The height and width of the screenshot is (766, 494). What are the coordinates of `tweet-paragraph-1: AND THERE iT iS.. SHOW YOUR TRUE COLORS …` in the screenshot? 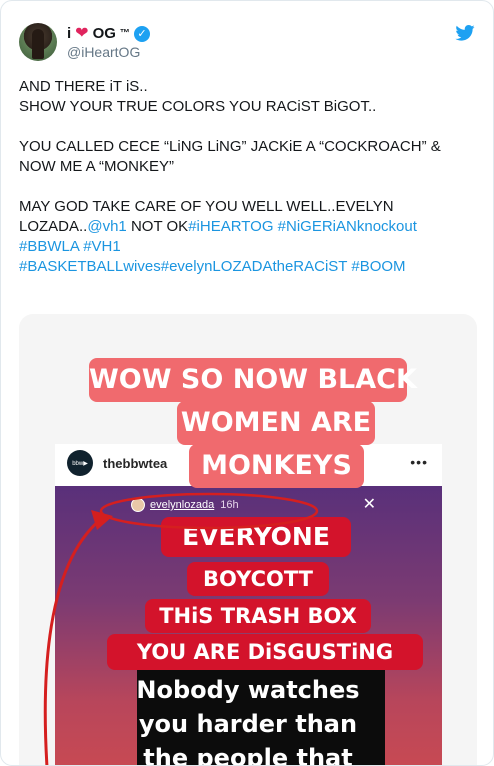 It's located at (250, 97).